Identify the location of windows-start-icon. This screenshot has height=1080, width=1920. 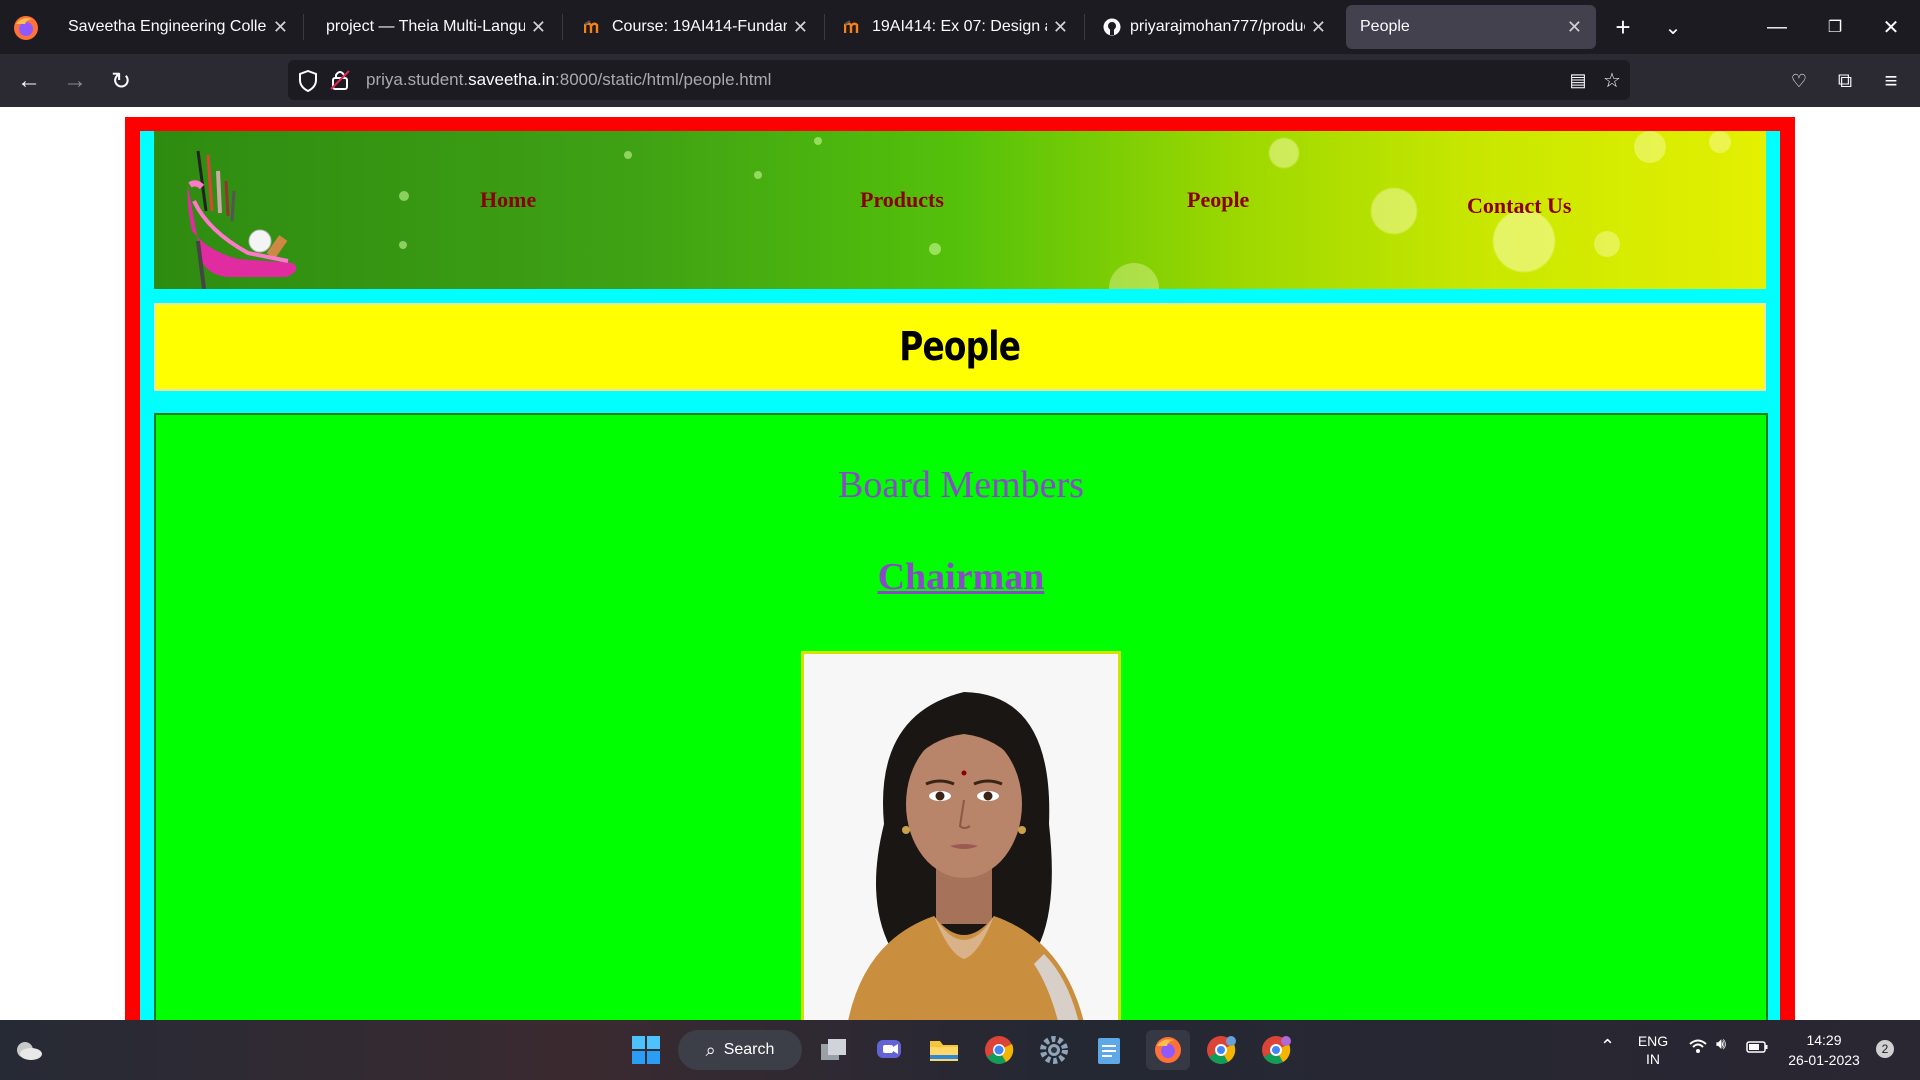
(646, 1050).